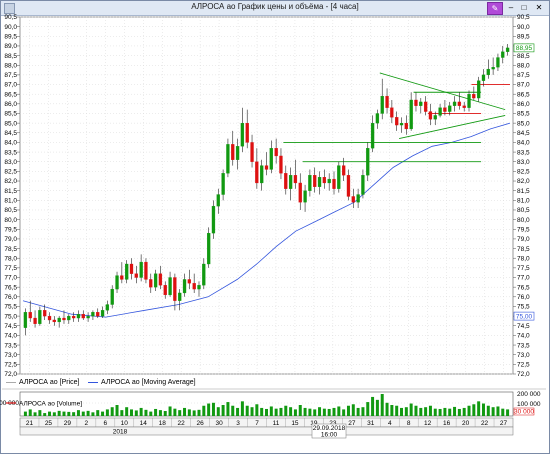 This screenshot has width=550, height=454. What do you see at coordinates (523, 143) in the screenshot?
I see `price-tick-right: 84,0` at bounding box center [523, 143].